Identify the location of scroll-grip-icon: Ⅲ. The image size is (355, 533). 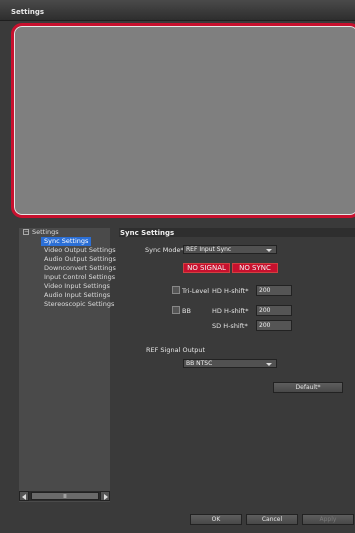
(65, 497).